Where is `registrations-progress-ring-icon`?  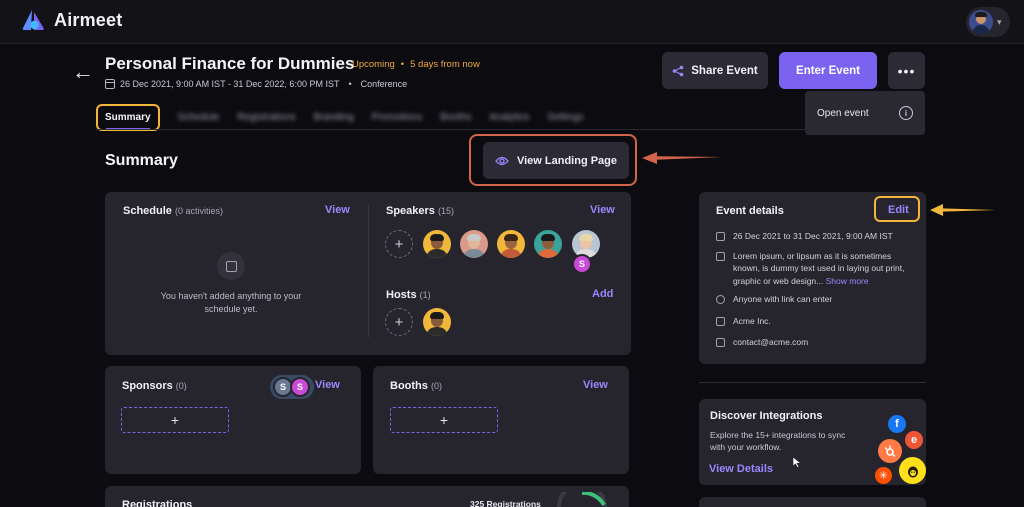
registrations-progress-ring-icon is located at coordinates (582, 499).